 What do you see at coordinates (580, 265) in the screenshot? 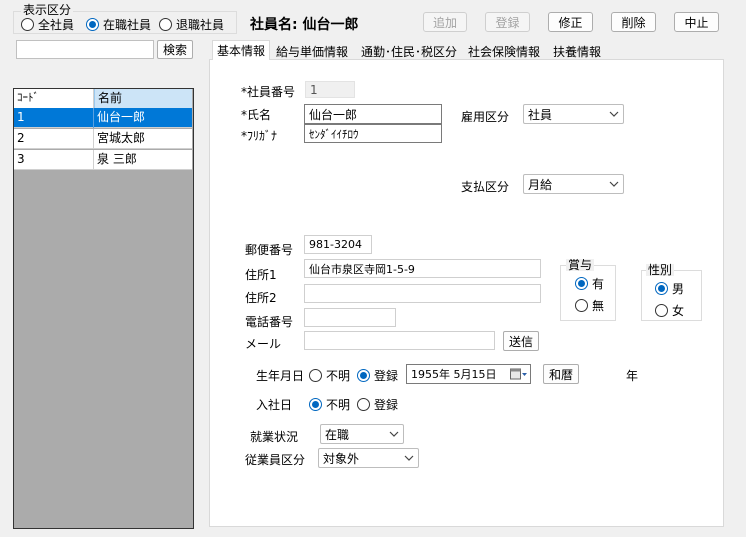
I see `bonus-title: 賞与` at bounding box center [580, 265].